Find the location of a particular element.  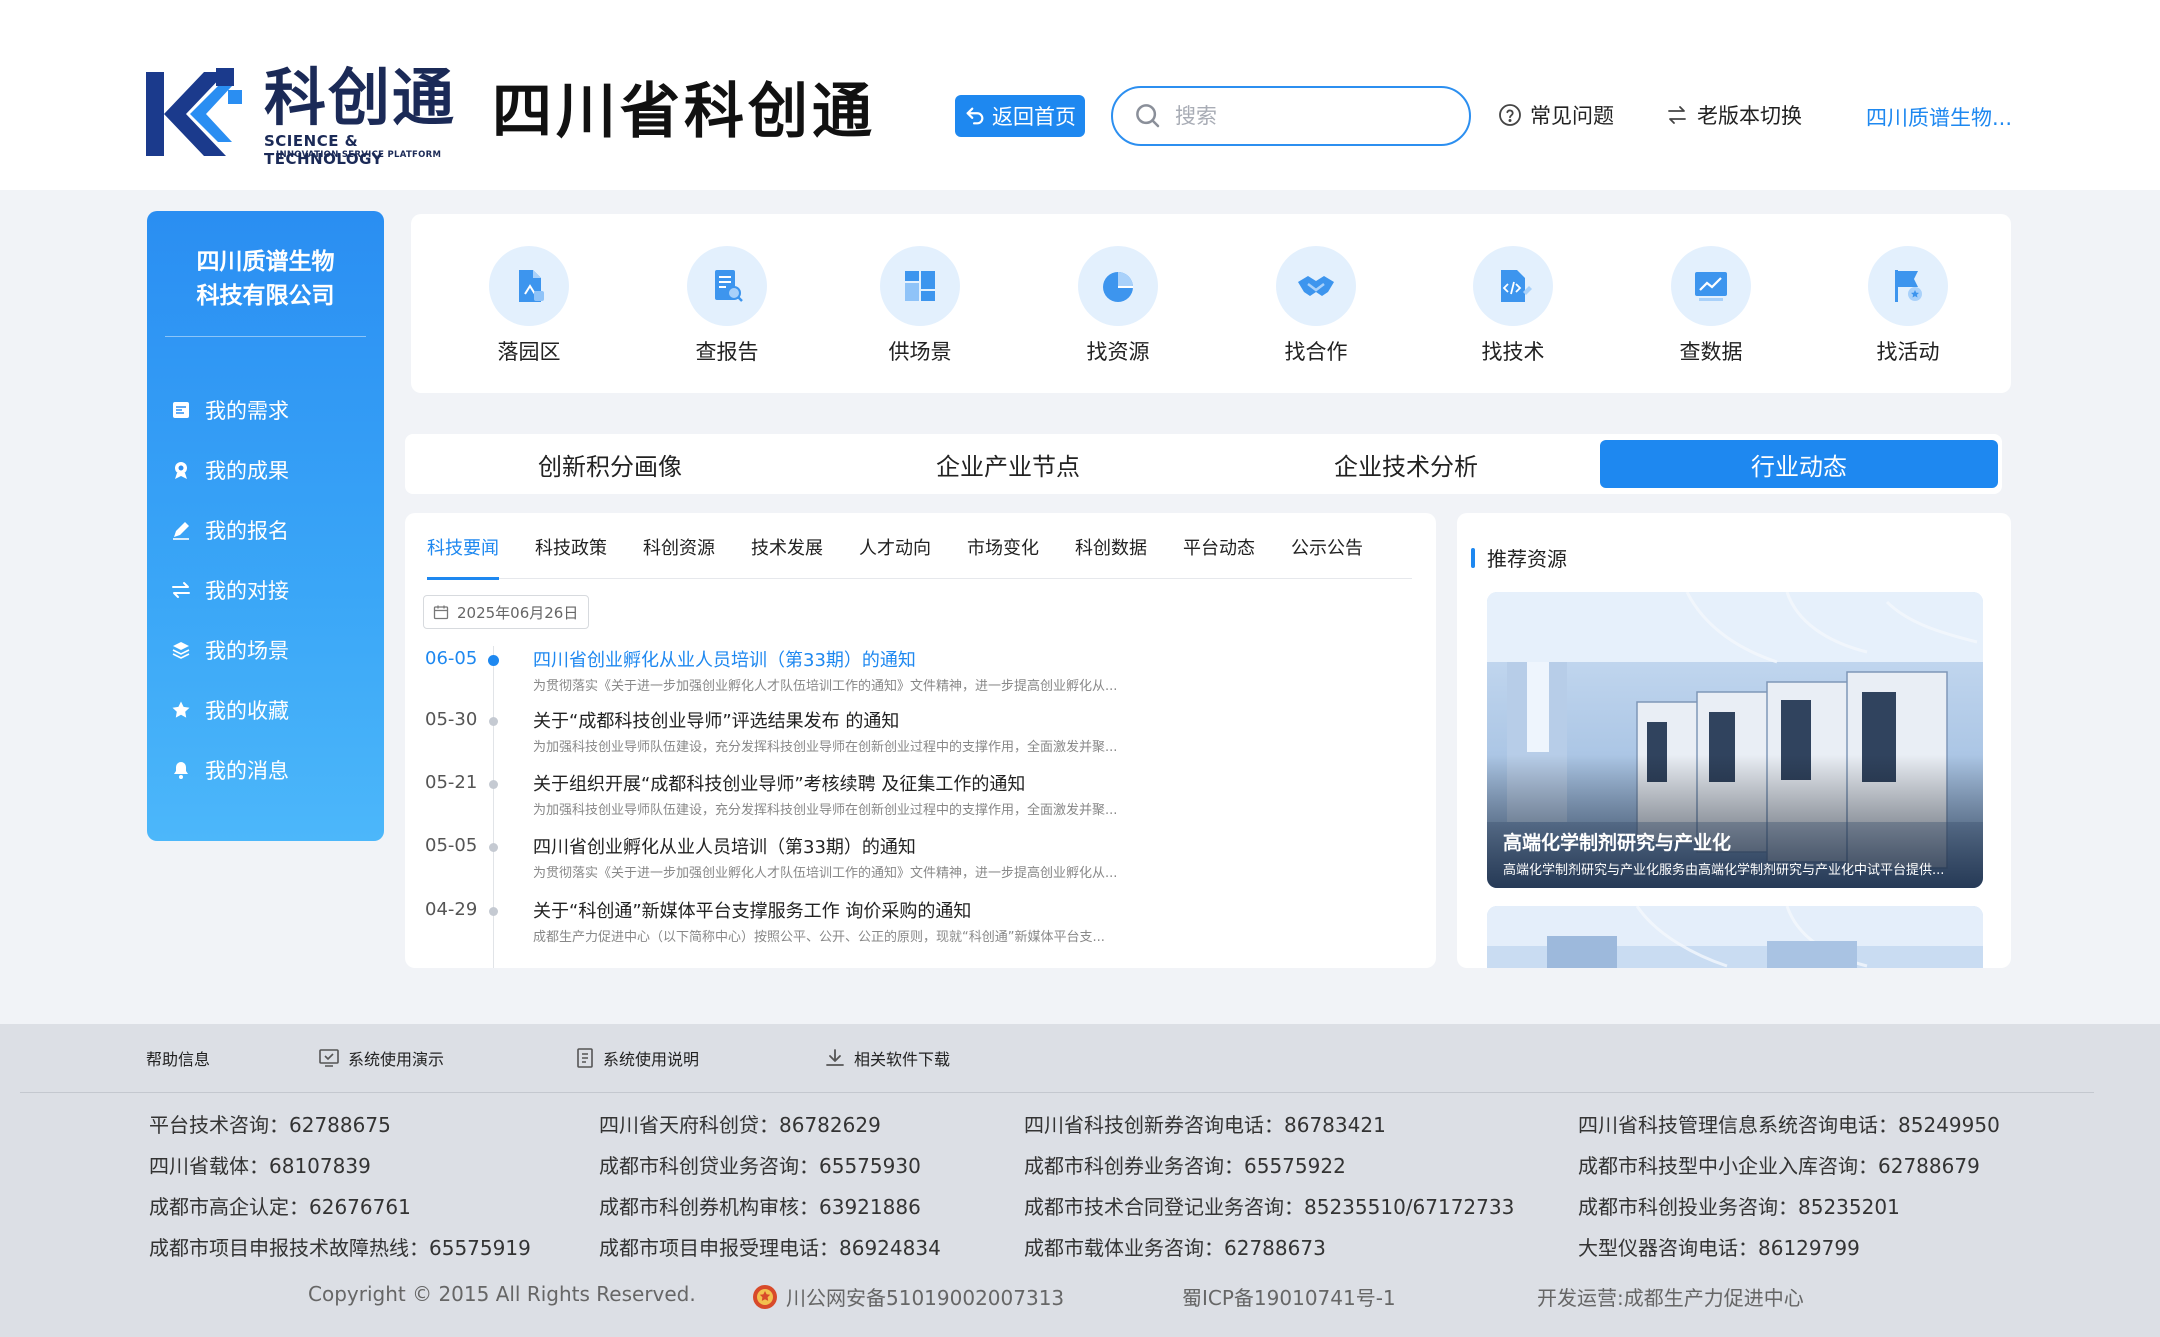

company-name-line1: 四川质谱生物 is located at coordinates (265, 262).